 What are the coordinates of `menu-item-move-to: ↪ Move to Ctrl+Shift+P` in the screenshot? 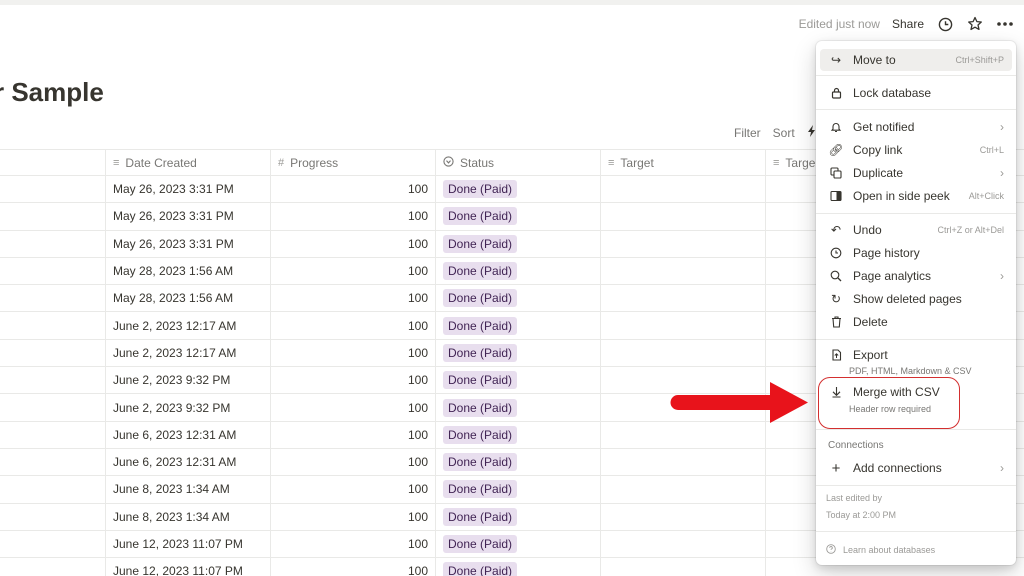 It's located at (916, 60).